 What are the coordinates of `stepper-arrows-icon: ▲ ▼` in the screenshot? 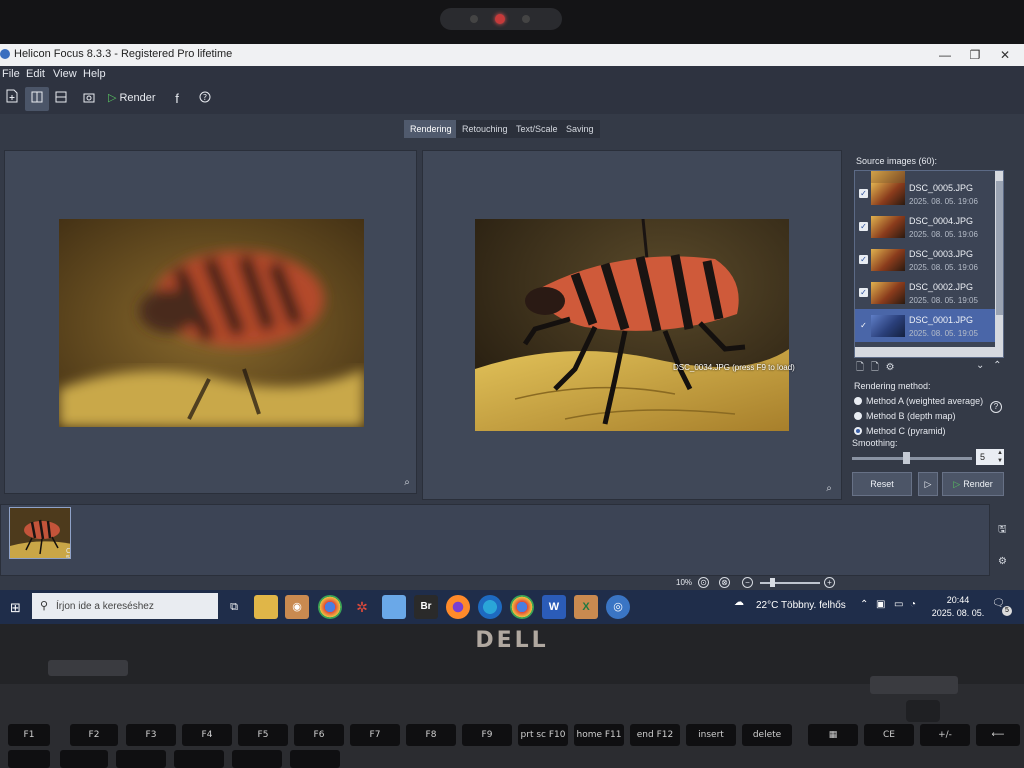 It's located at (1000, 457).